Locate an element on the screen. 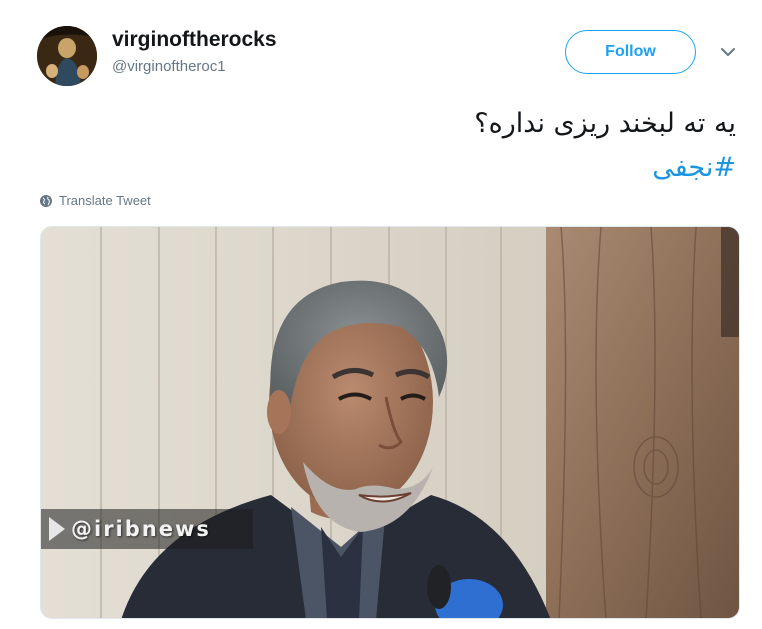 This screenshot has width=762, height=629. globe-icon is located at coordinates (46, 200).